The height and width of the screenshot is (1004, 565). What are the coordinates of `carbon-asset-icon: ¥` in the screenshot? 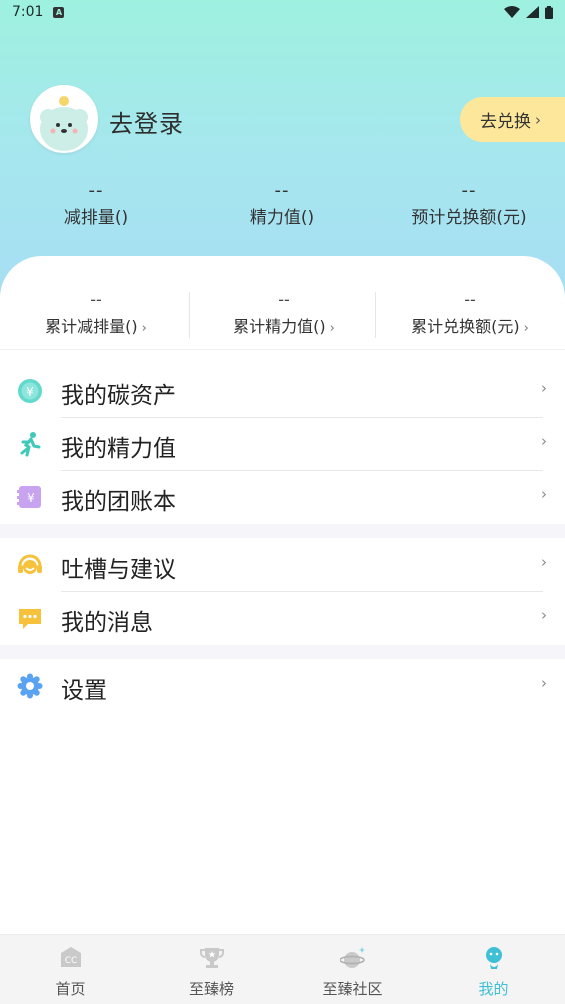 It's located at (30, 391).